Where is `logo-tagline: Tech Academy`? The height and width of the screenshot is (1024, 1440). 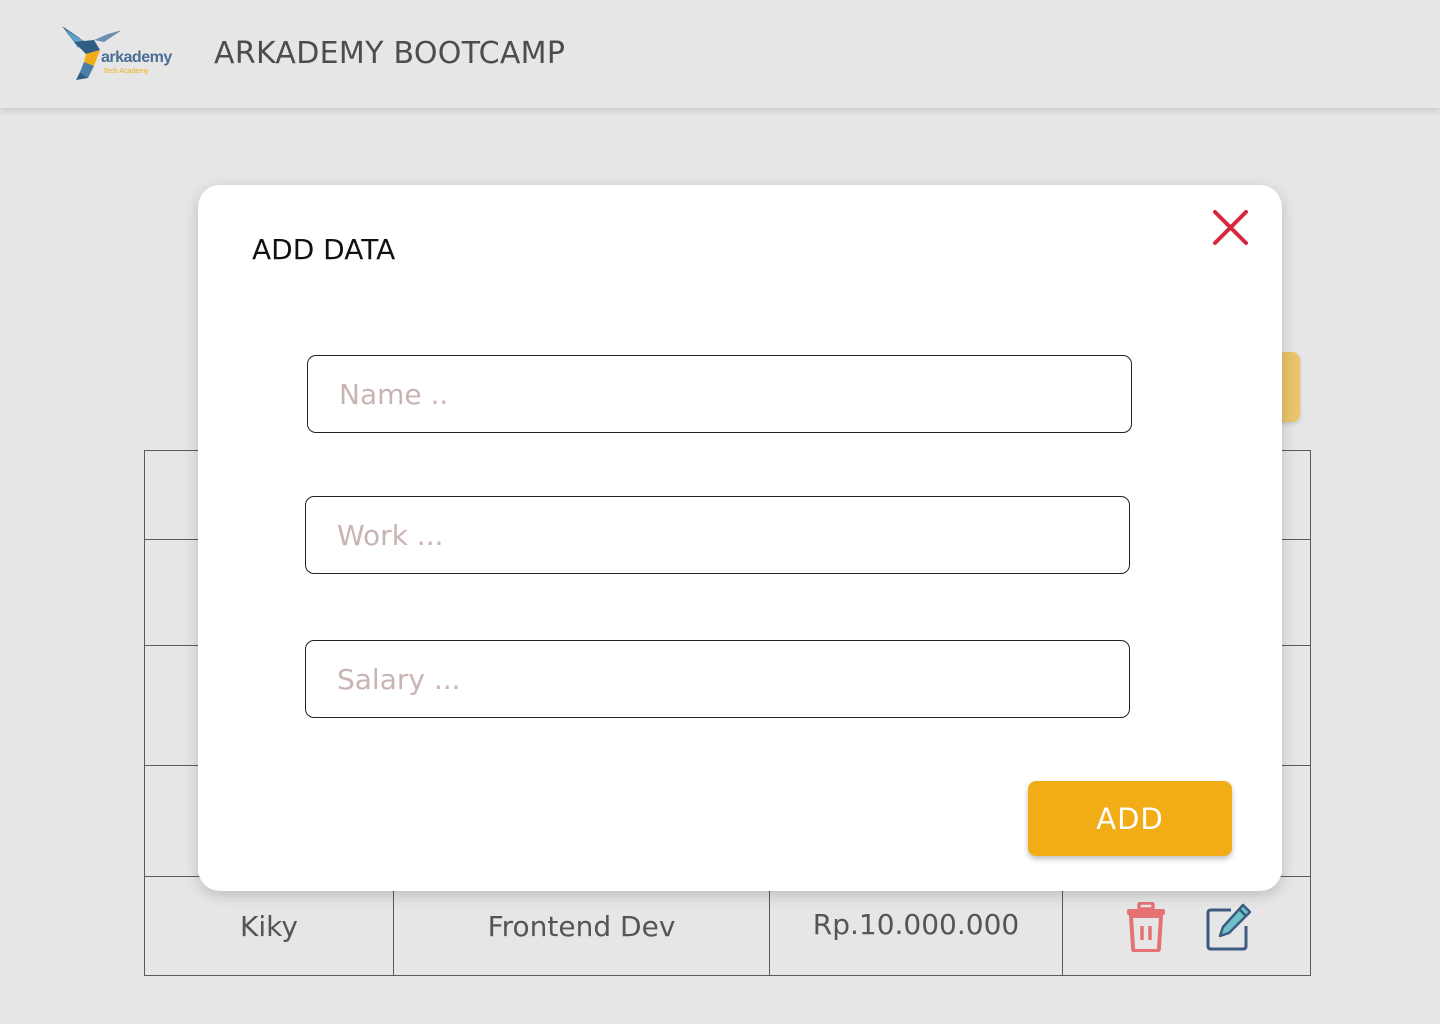 logo-tagline: Tech Academy is located at coordinates (126, 71).